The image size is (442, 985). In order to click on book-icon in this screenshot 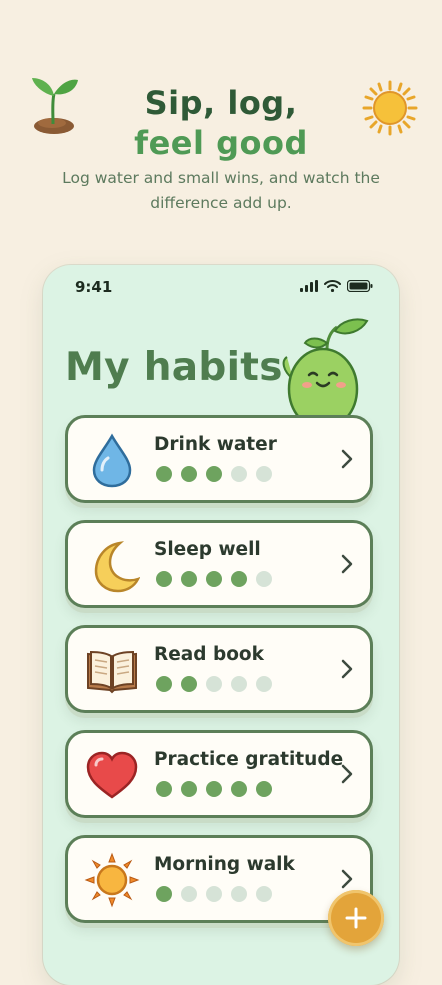, I will do `click(112, 672)`.